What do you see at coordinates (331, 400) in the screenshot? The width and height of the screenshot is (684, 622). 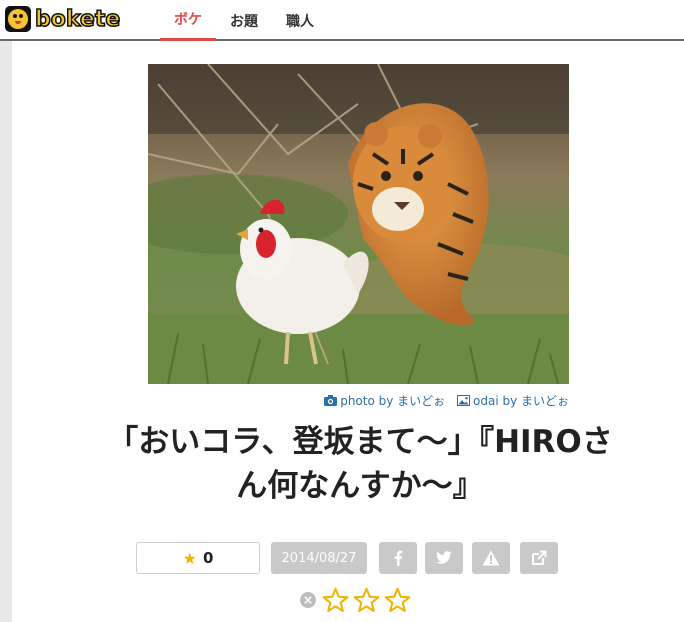 I see `camera-icon` at bounding box center [331, 400].